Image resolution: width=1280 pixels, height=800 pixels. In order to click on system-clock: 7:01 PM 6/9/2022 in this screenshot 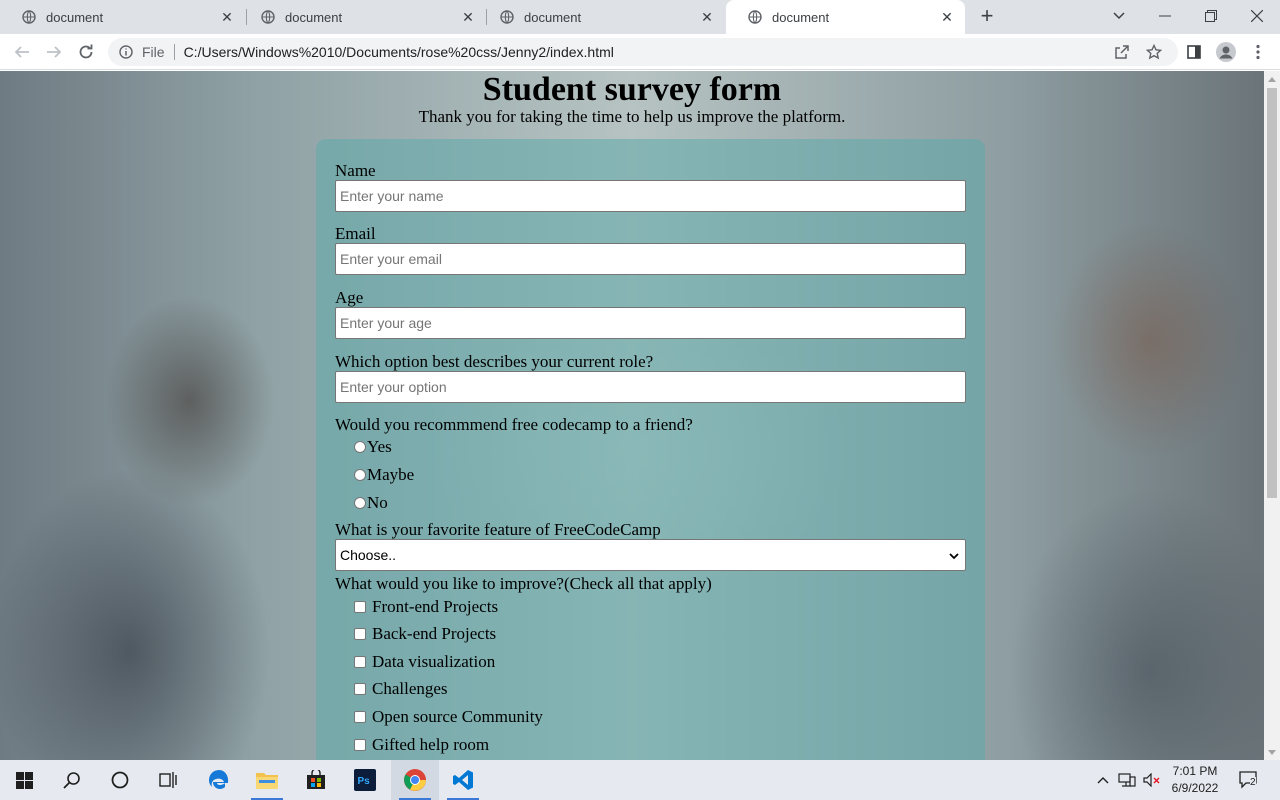, I will do `click(1195, 780)`.